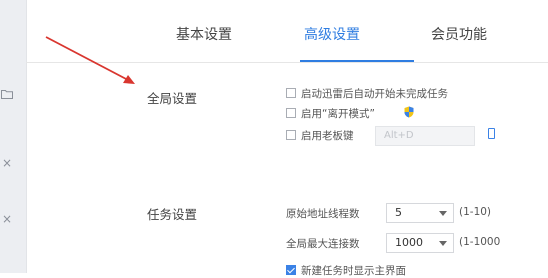 The height and width of the screenshot is (278, 548). Describe the element at coordinates (291, 113) in the screenshot. I see `away-mode-checkbox` at that location.